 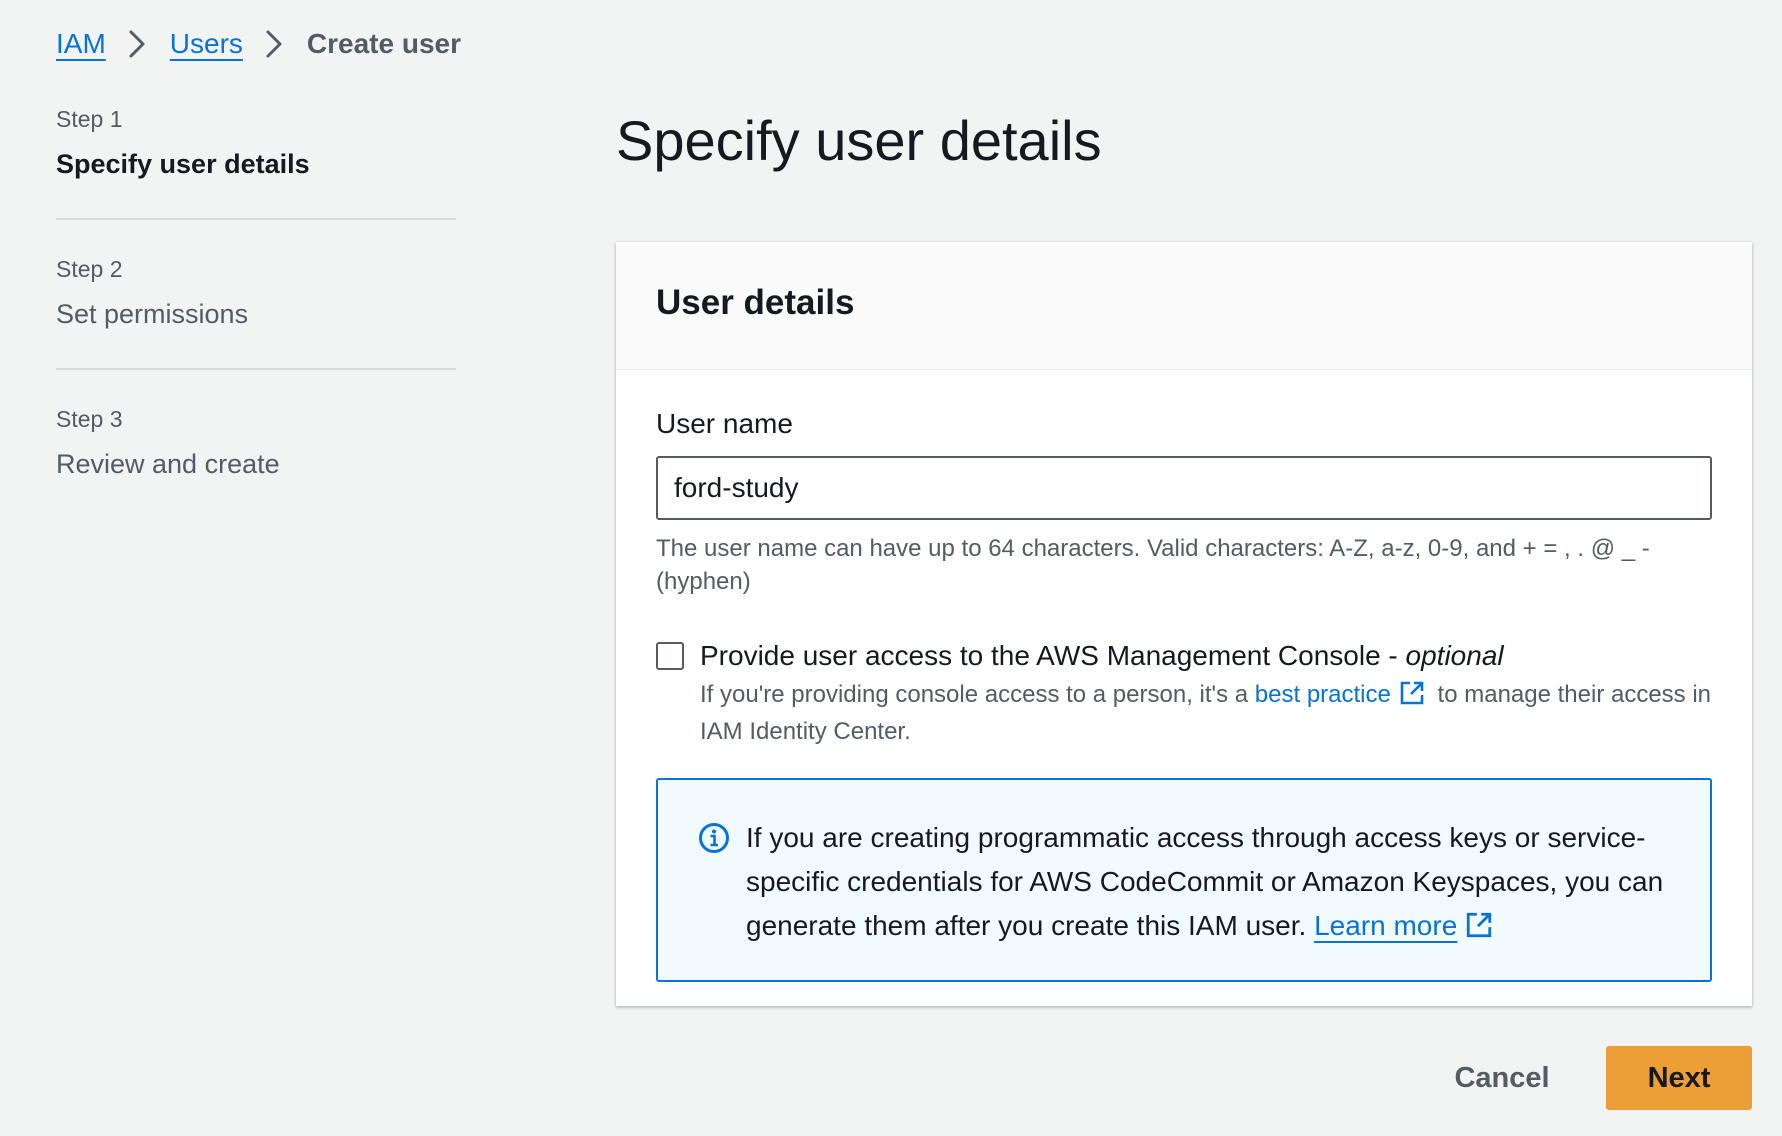 I want to click on step-number: Step 3, so click(x=89, y=419).